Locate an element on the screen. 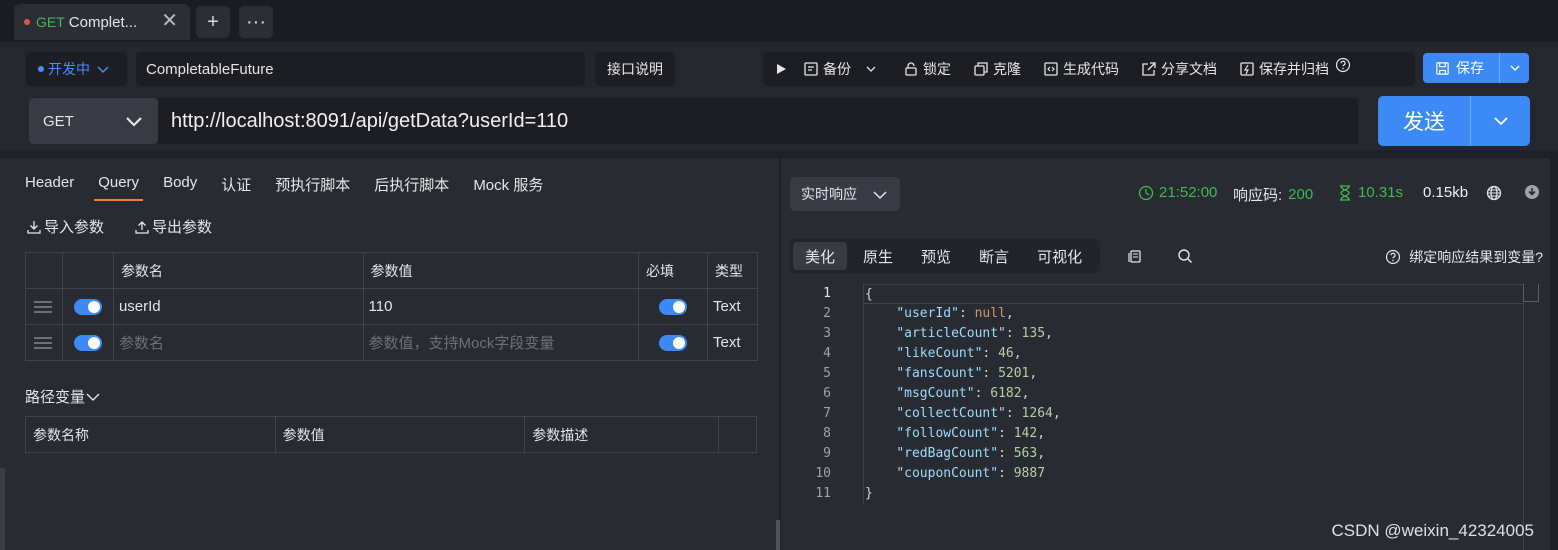  status-code-label: 响应码: is located at coordinates (1258, 195).